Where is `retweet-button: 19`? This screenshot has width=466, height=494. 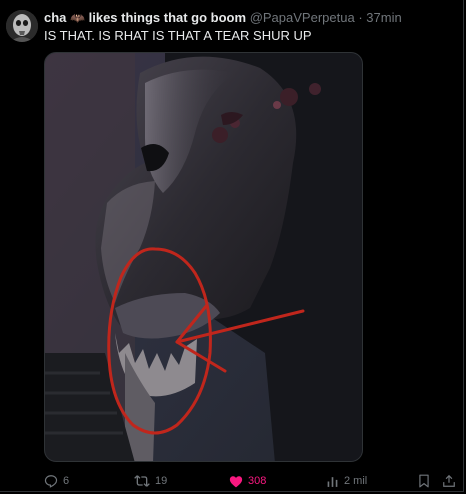
retweet-button: 19 is located at coordinates (150, 481).